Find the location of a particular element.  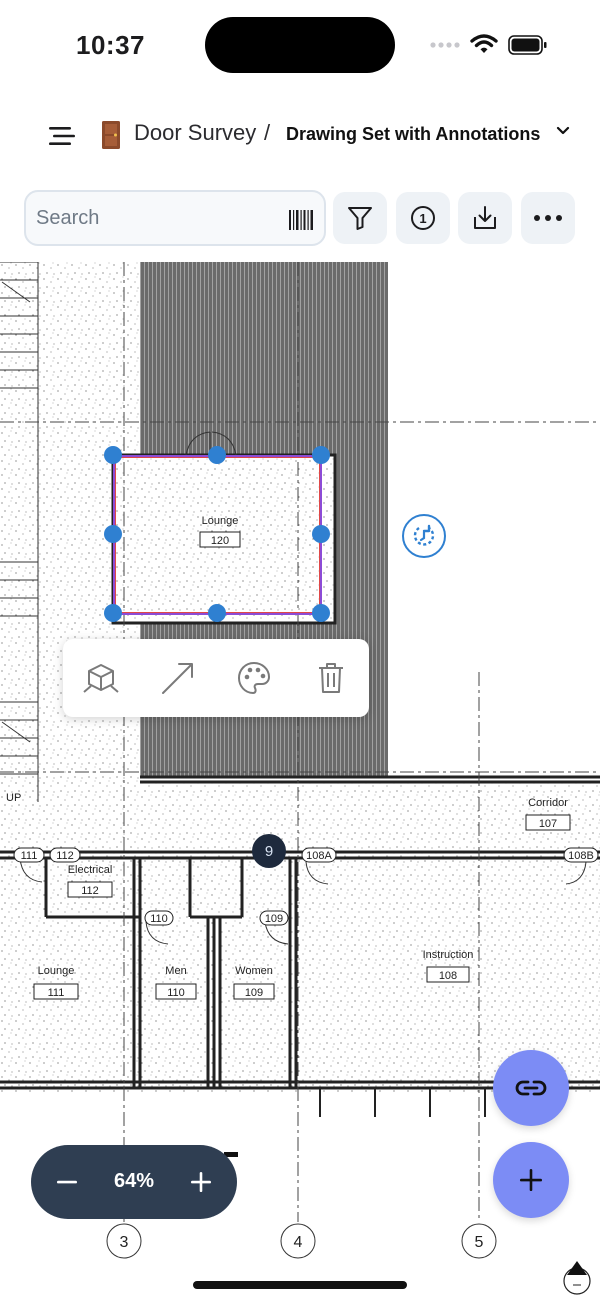

gridline-label: 4 is located at coordinates (298, 1242).